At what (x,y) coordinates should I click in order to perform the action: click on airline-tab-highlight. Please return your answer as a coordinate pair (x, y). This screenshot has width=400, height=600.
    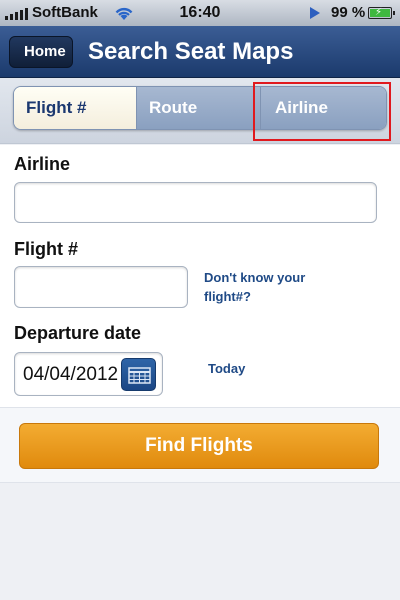
    Looking at the image, I should click on (322, 111).